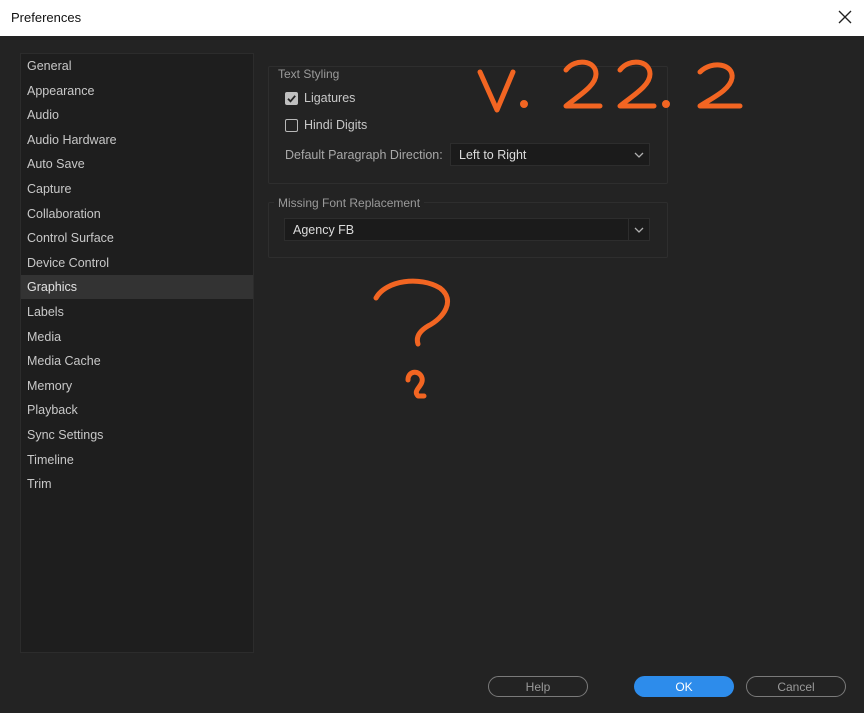  Describe the element at coordinates (538, 686) in the screenshot. I see `help-button: Help` at that location.